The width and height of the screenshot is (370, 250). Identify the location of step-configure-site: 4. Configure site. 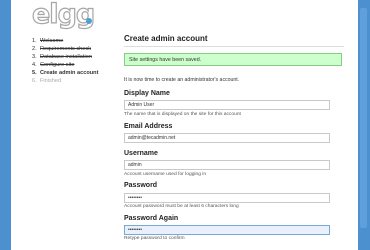
(65, 65).